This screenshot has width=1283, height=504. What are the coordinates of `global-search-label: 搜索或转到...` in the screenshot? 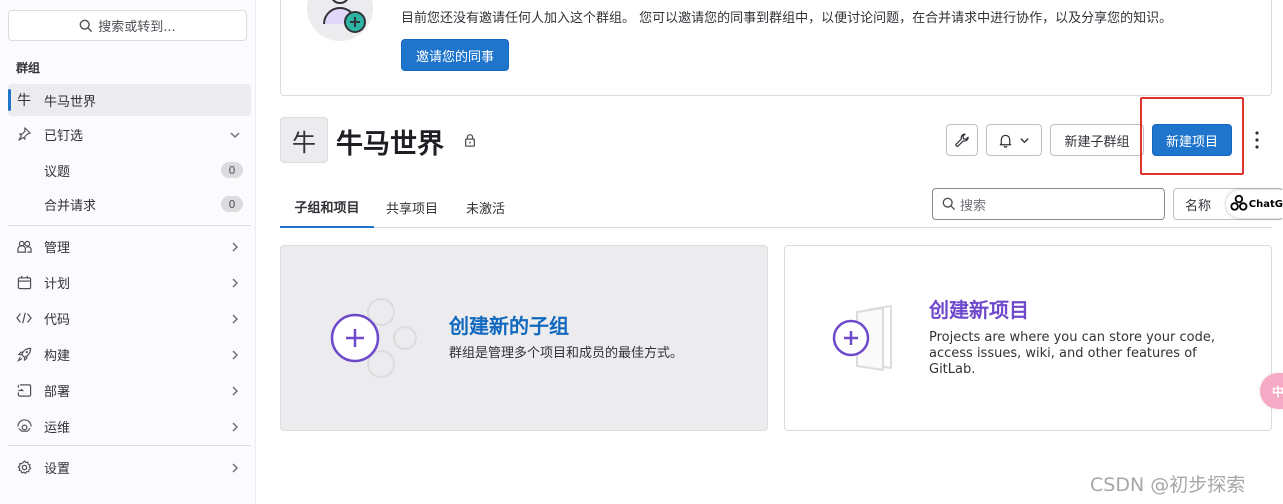 It's located at (137, 27).